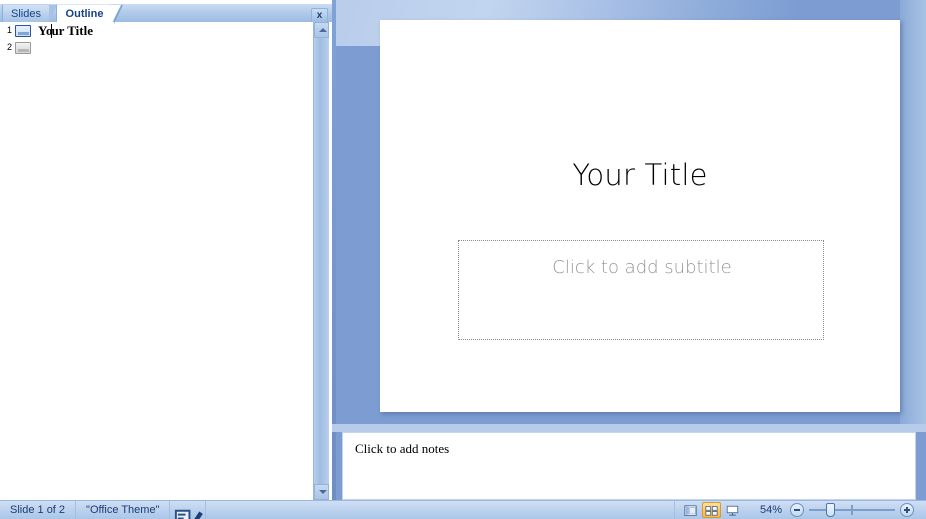 The width and height of the screenshot is (926, 519). I want to click on tab-outline-label: Outline, so click(84, 14).